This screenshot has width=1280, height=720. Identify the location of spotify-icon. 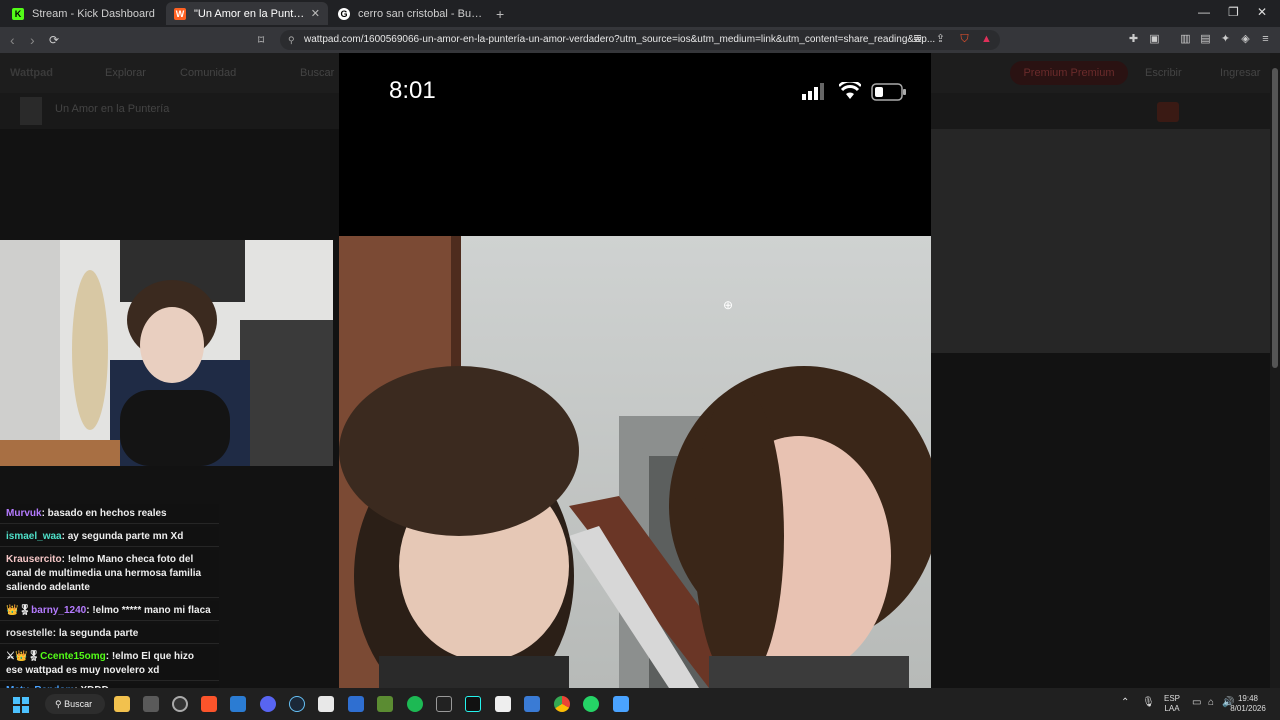
(415, 704).